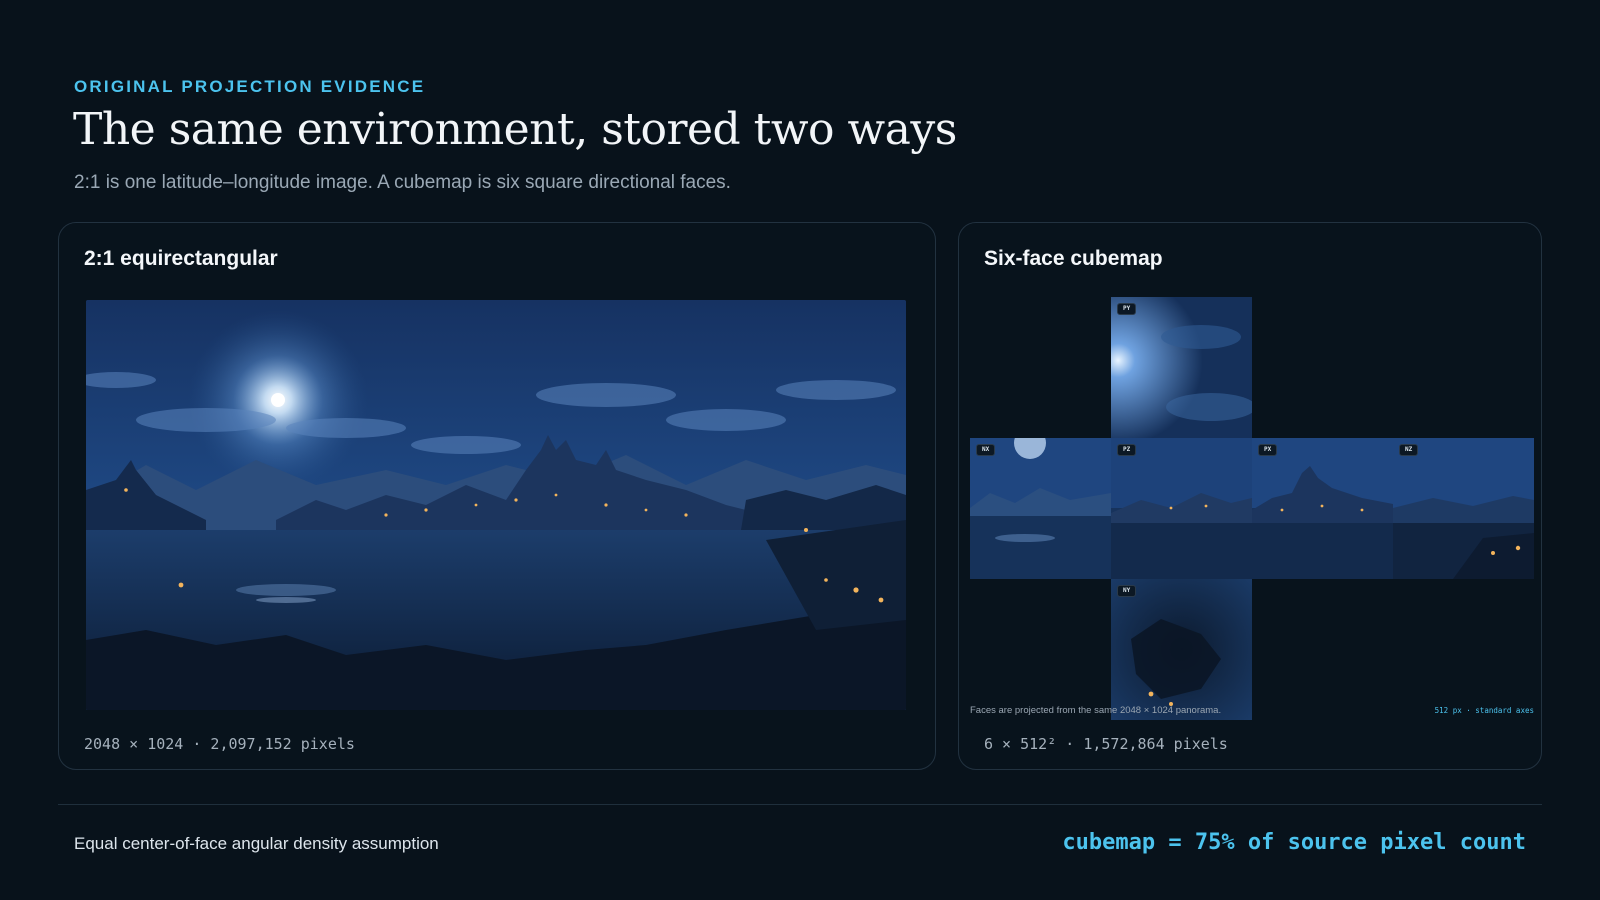 This screenshot has width=1600, height=900. Describe the element at coordinates (1040, 508) in the screenshot. I see `cube-face-nx: NX` at that location.